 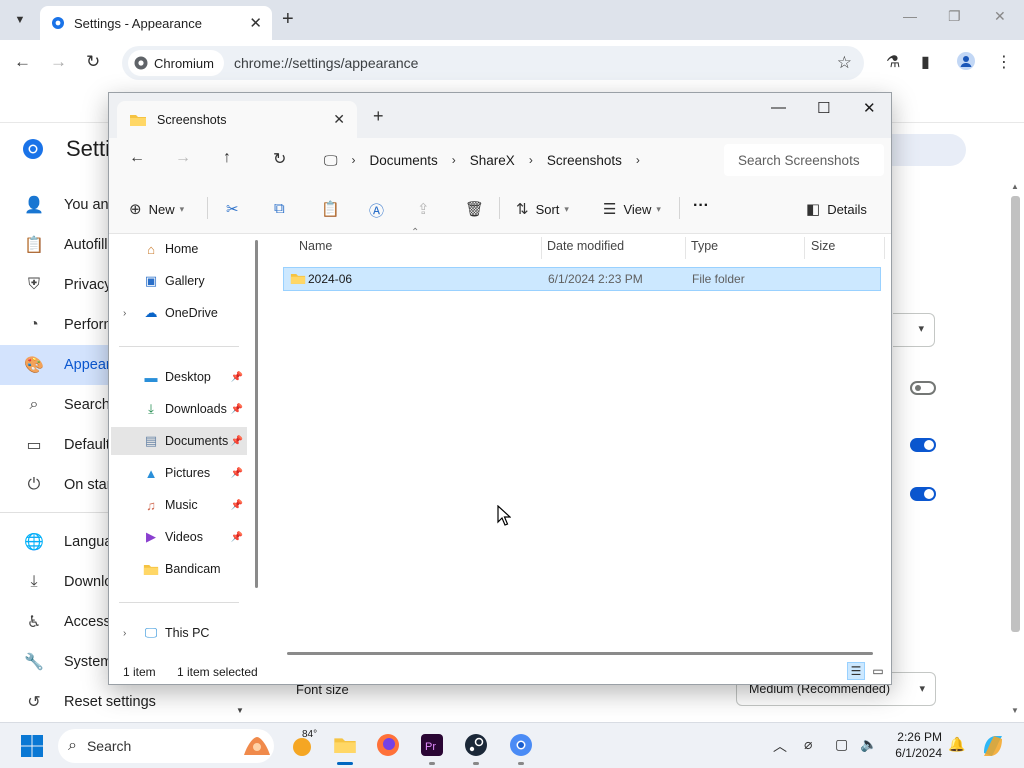 What do you see at coordinates (179, 281) in the screenshot?
I see `nav-gallery: ▣ Gallery` at bounding box center [179, 281].